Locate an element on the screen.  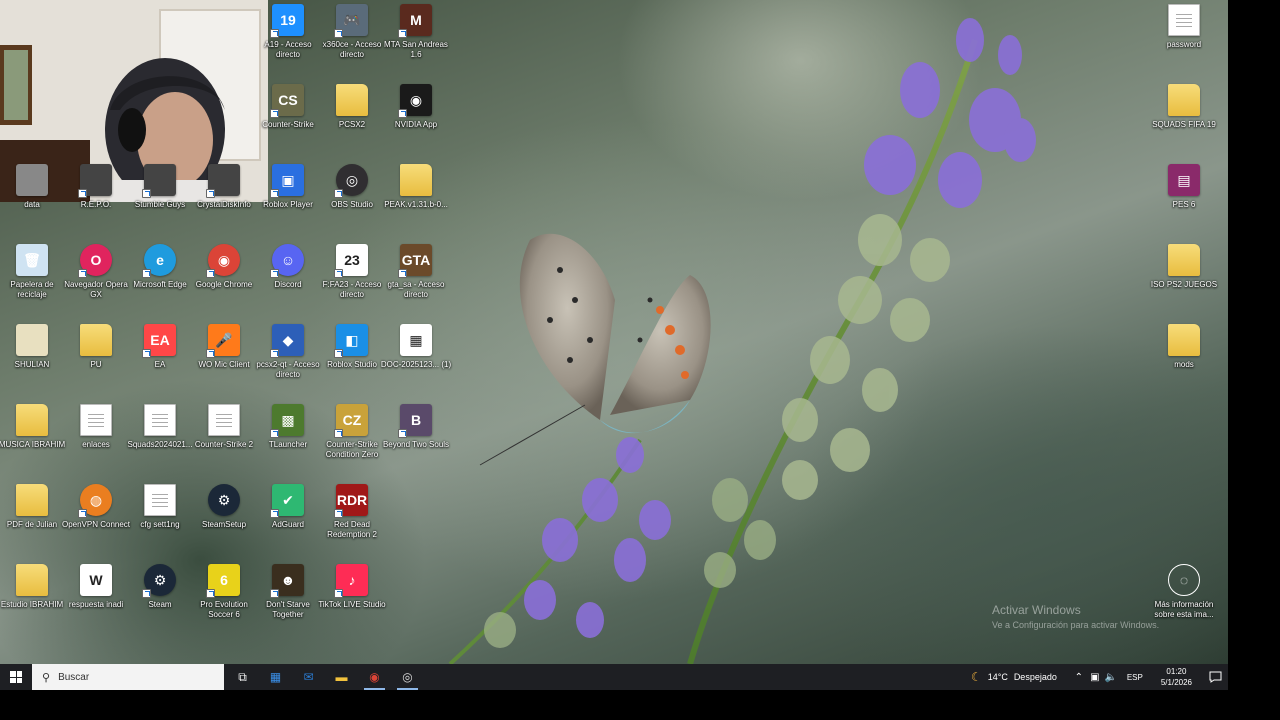
weather-widget: ☾ 14°C Despejado is located at coordinates (1014, 677).